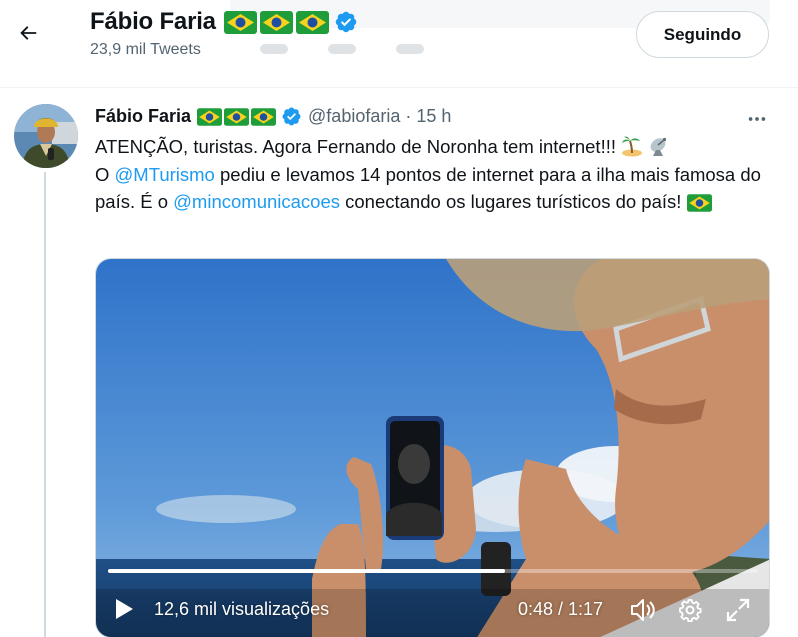 The image size is (798, 637). I want to click on thread-connector-line, so click(45, 404).